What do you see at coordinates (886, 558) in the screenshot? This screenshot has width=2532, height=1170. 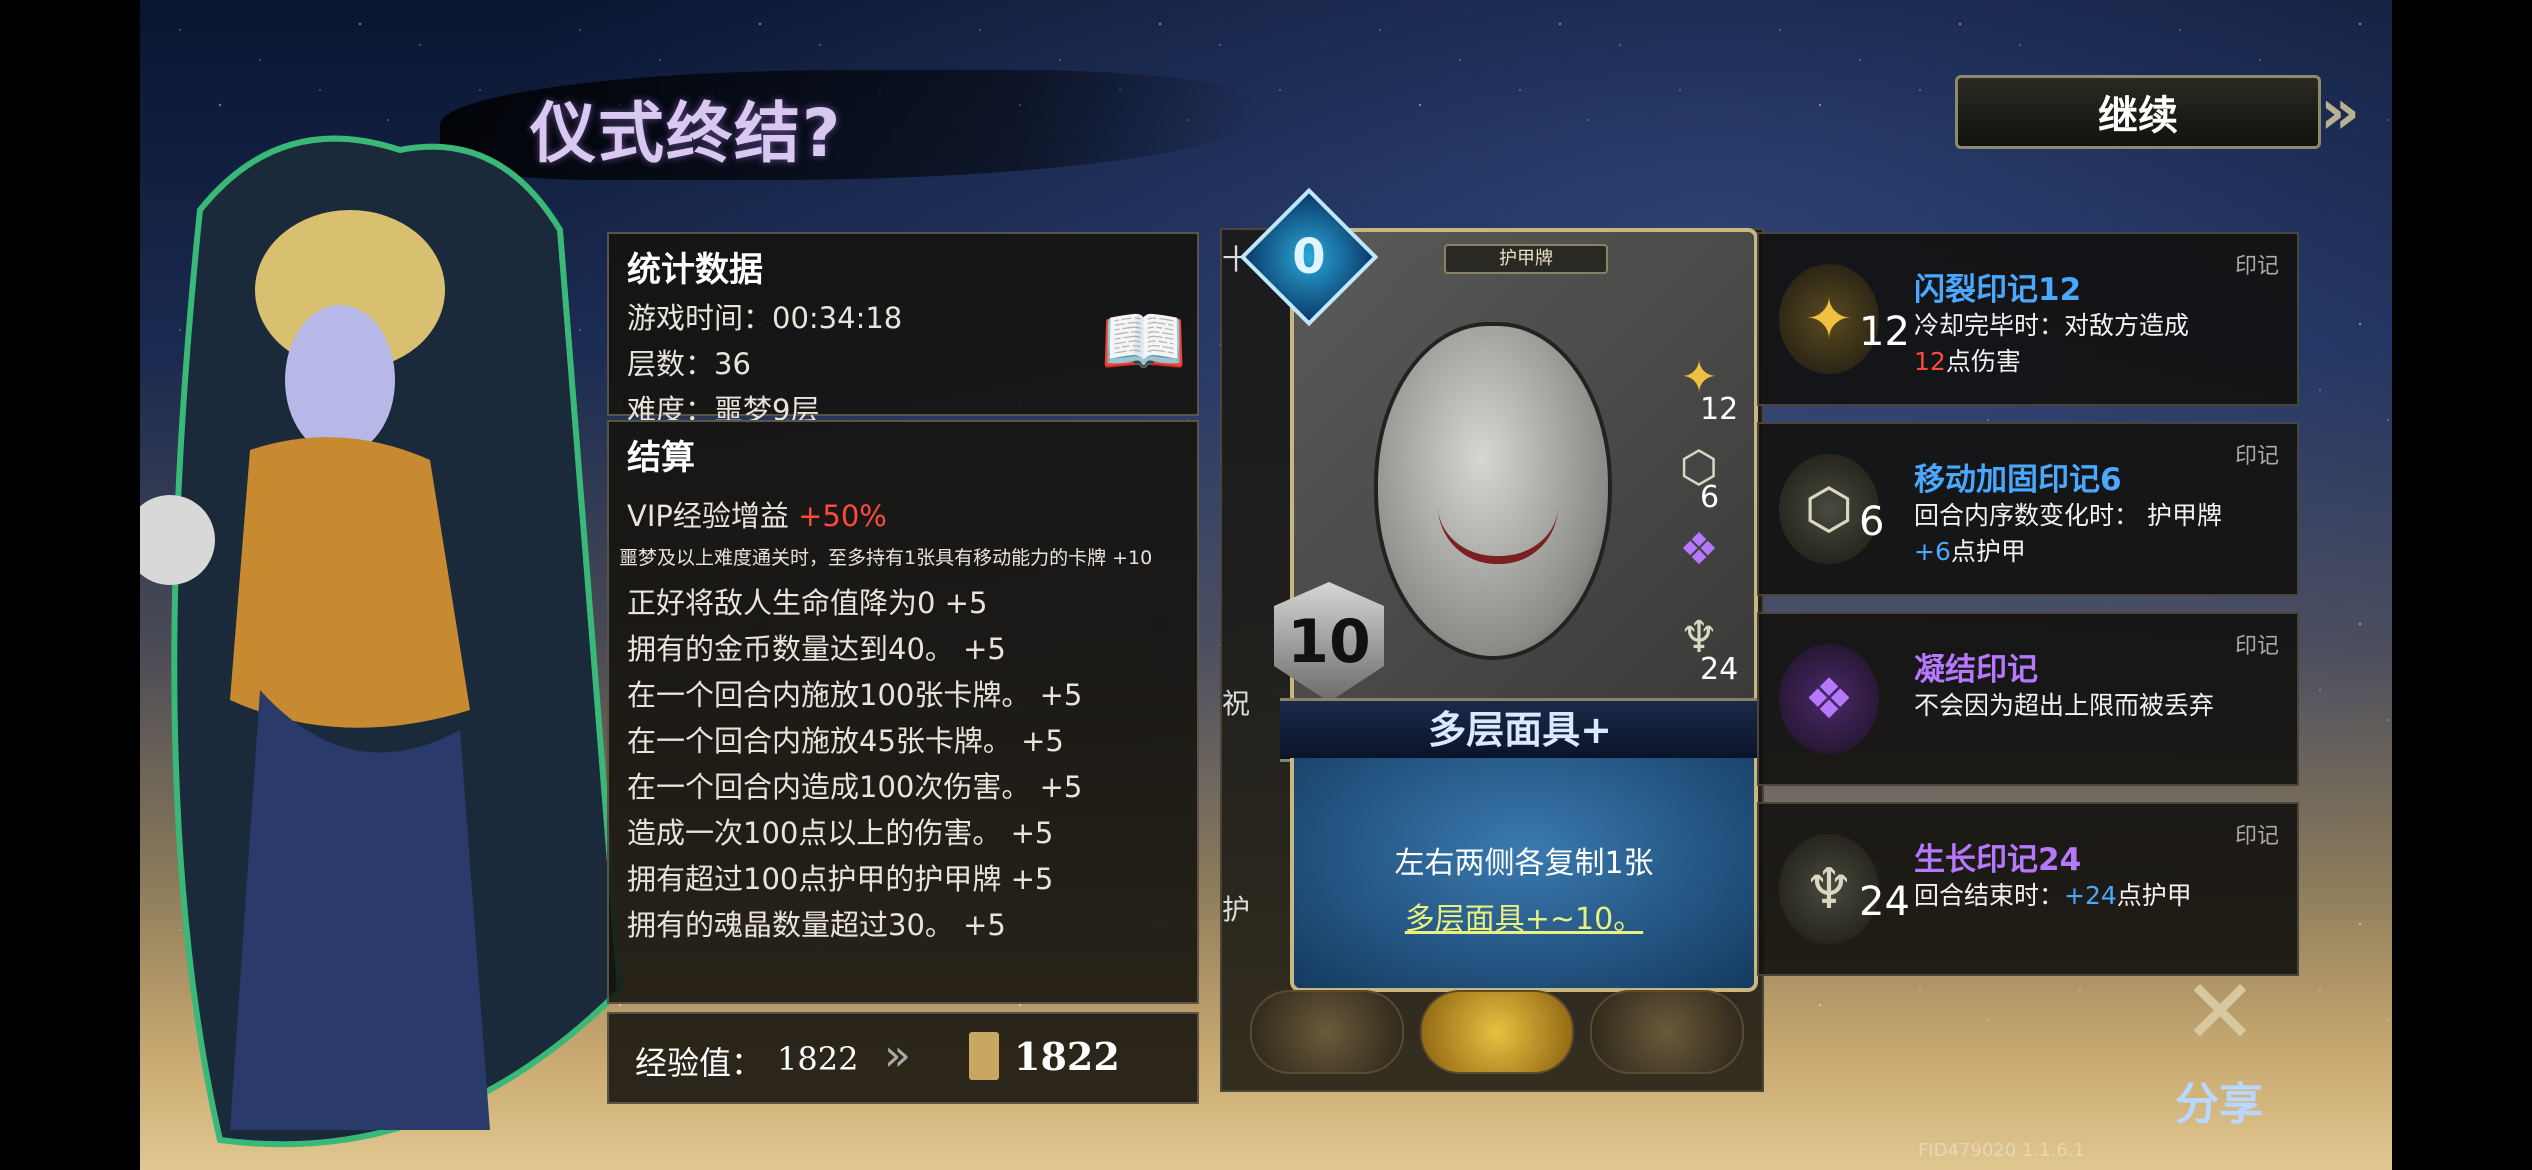 I see `settlement-note: 噩梦及以上难度通关时，至多持有1张具有移动能力的卡牌 +10` at bounding box center [886, 558].